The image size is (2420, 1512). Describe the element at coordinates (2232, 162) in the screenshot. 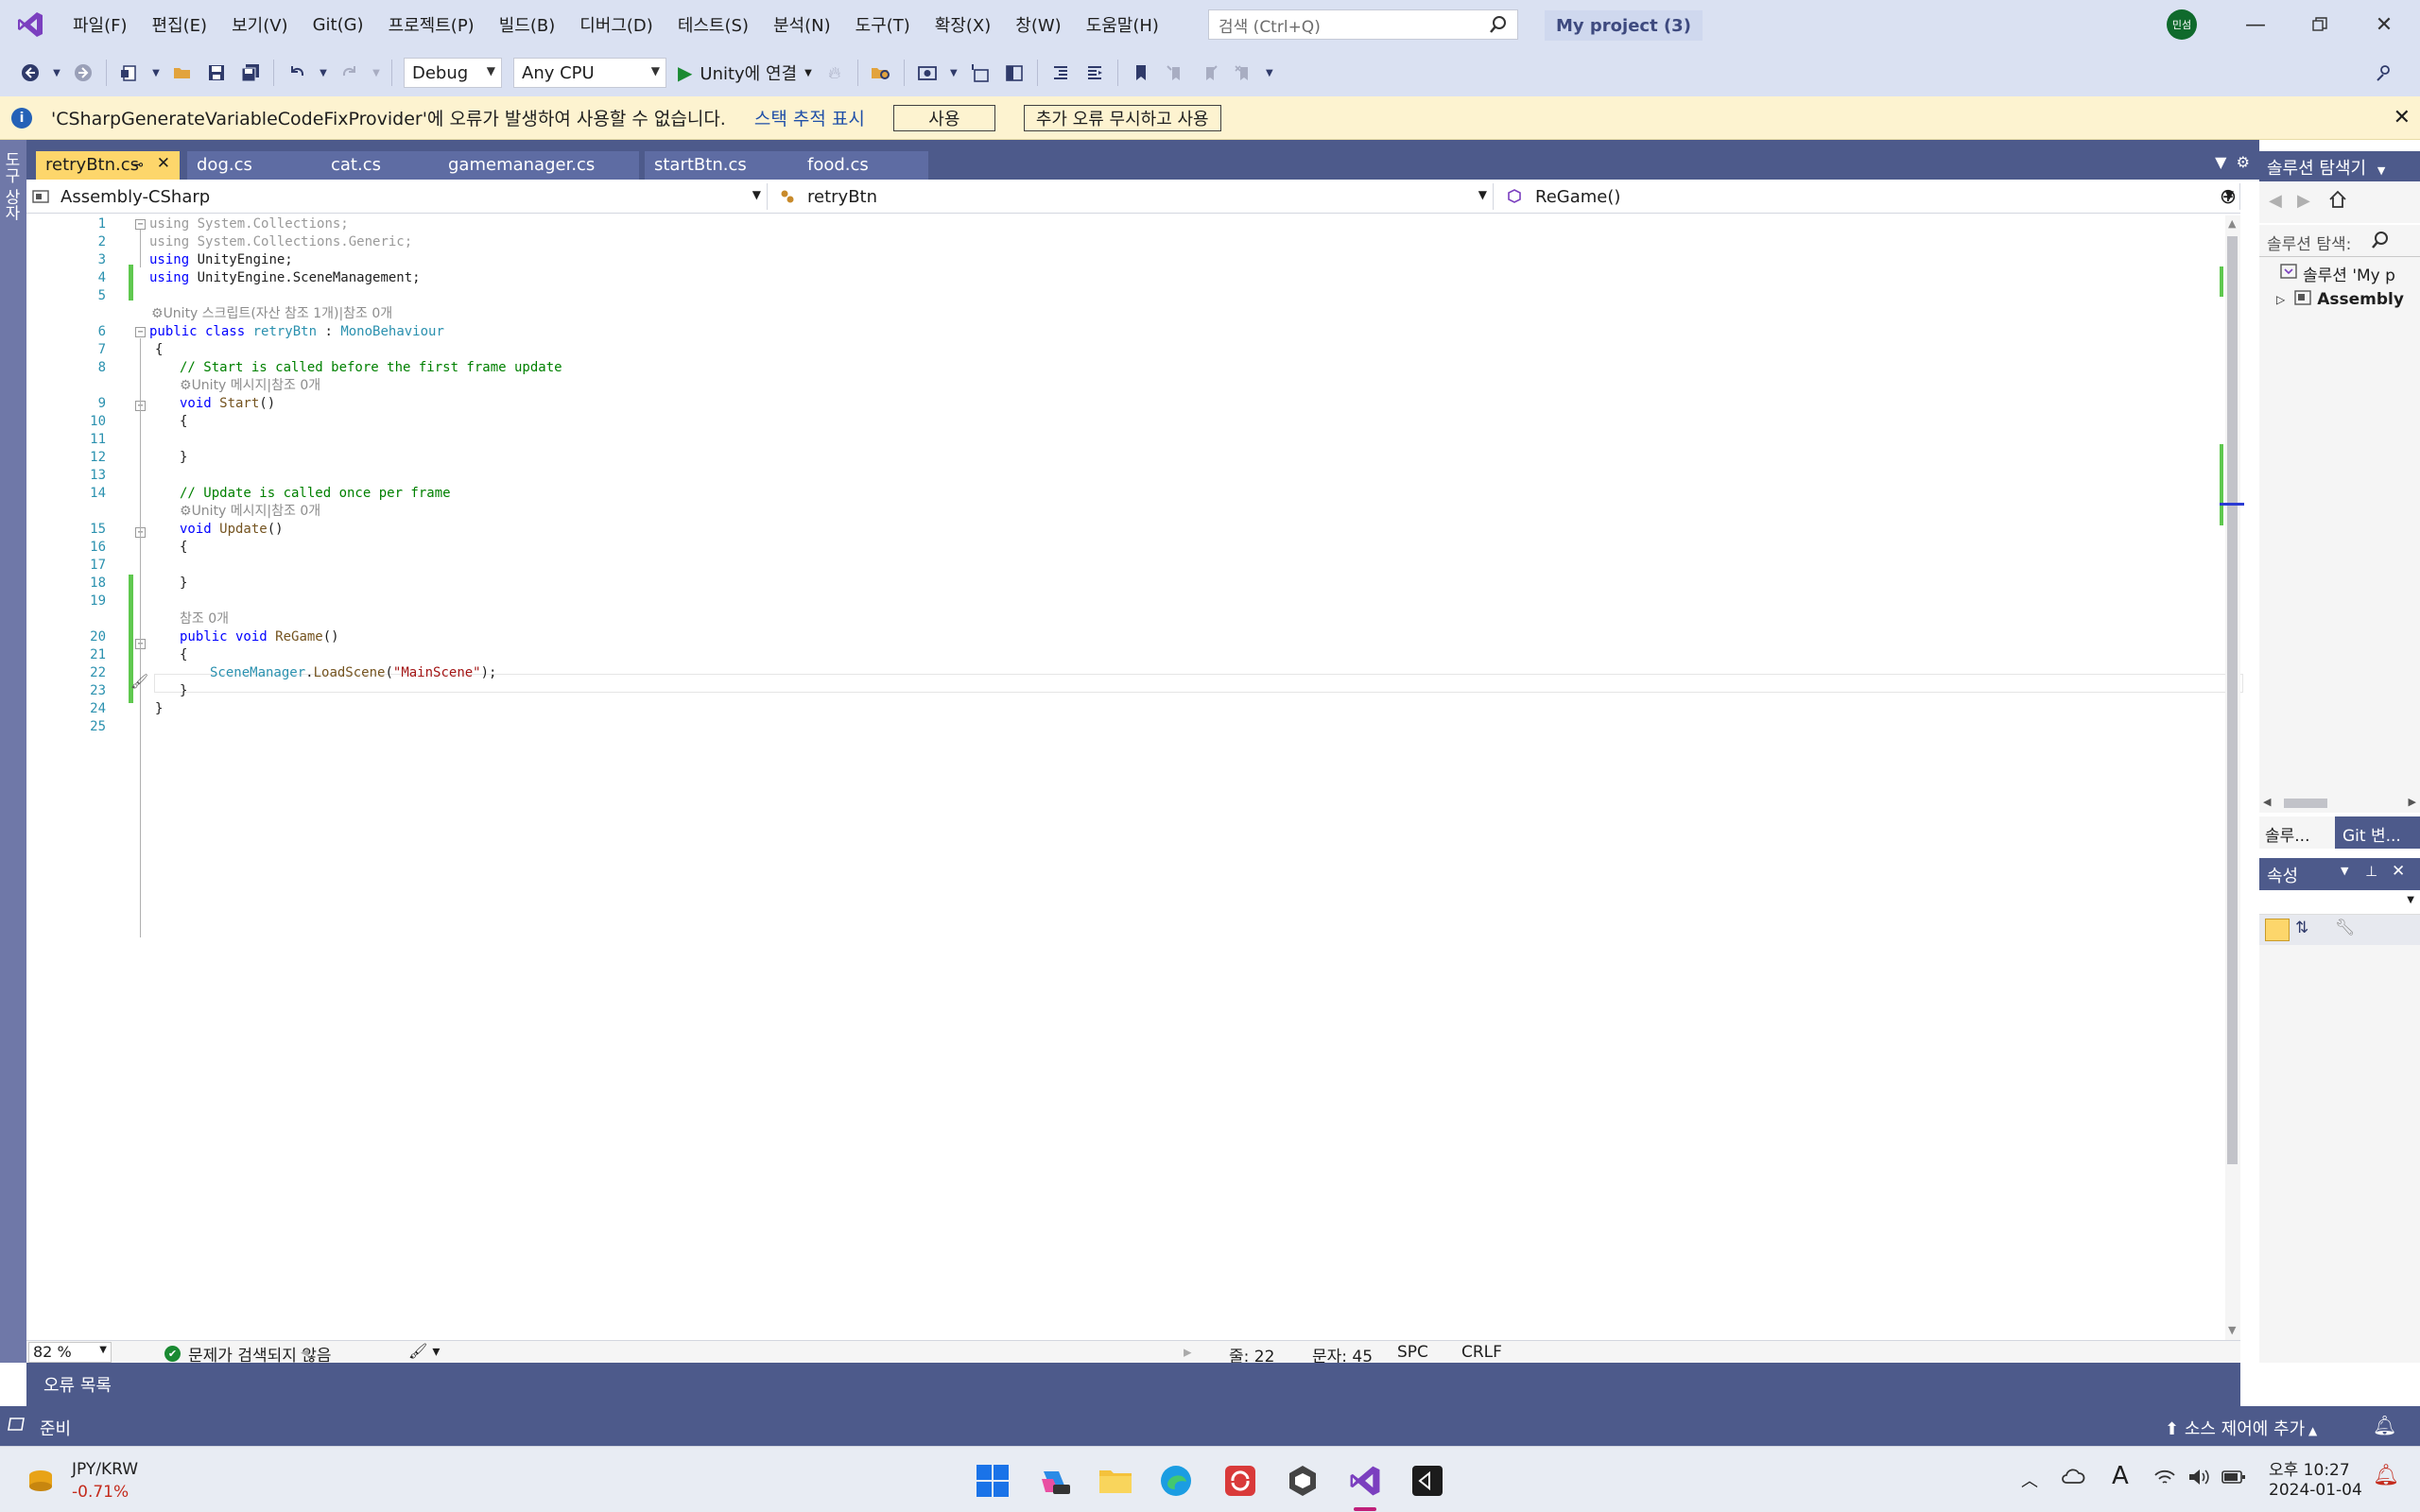

I see `tab-overflow-icon: ▼ ⚙︎` at that location.